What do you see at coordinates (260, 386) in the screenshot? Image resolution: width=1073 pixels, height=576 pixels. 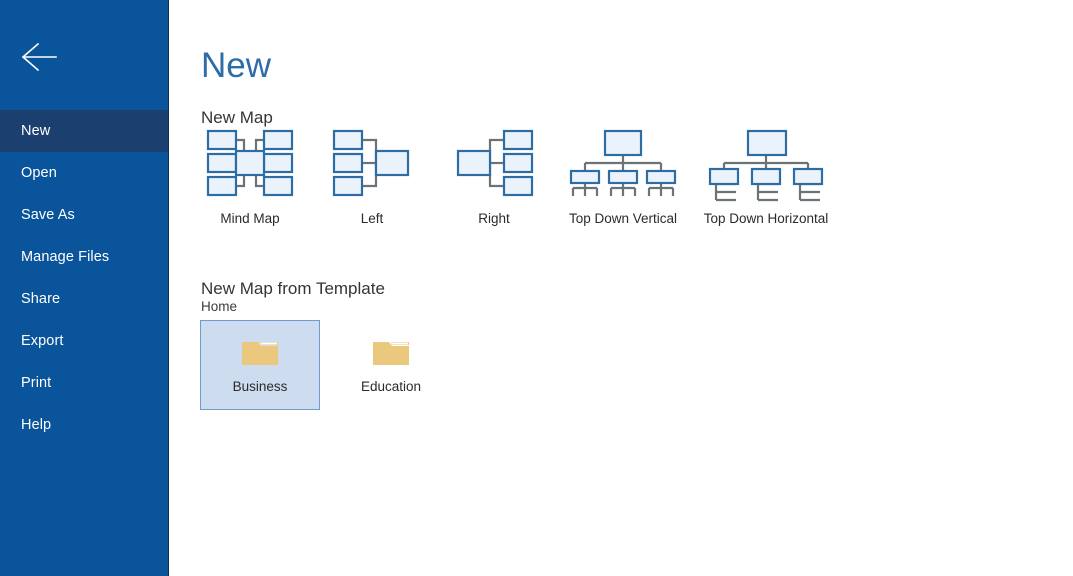 I see `template-tile-label: Business` at bounding box center [260, 386].